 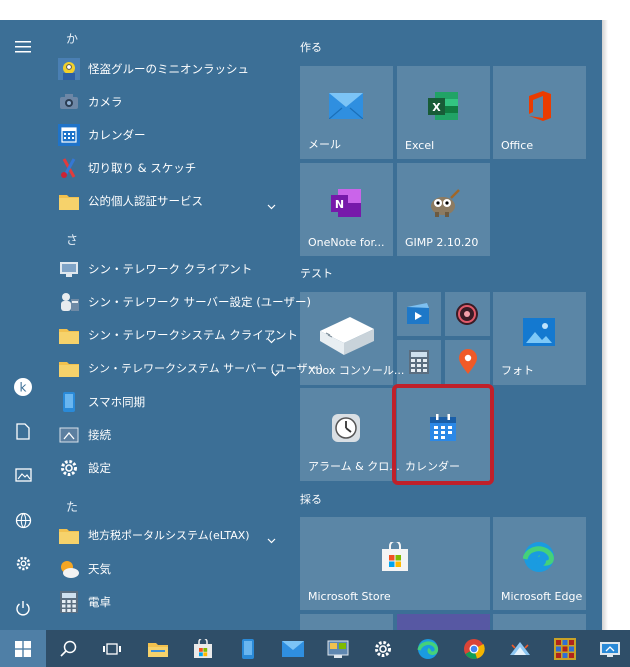 I want to click on tile-label: GIMP 2.10.20, so click(x=442, y=242).